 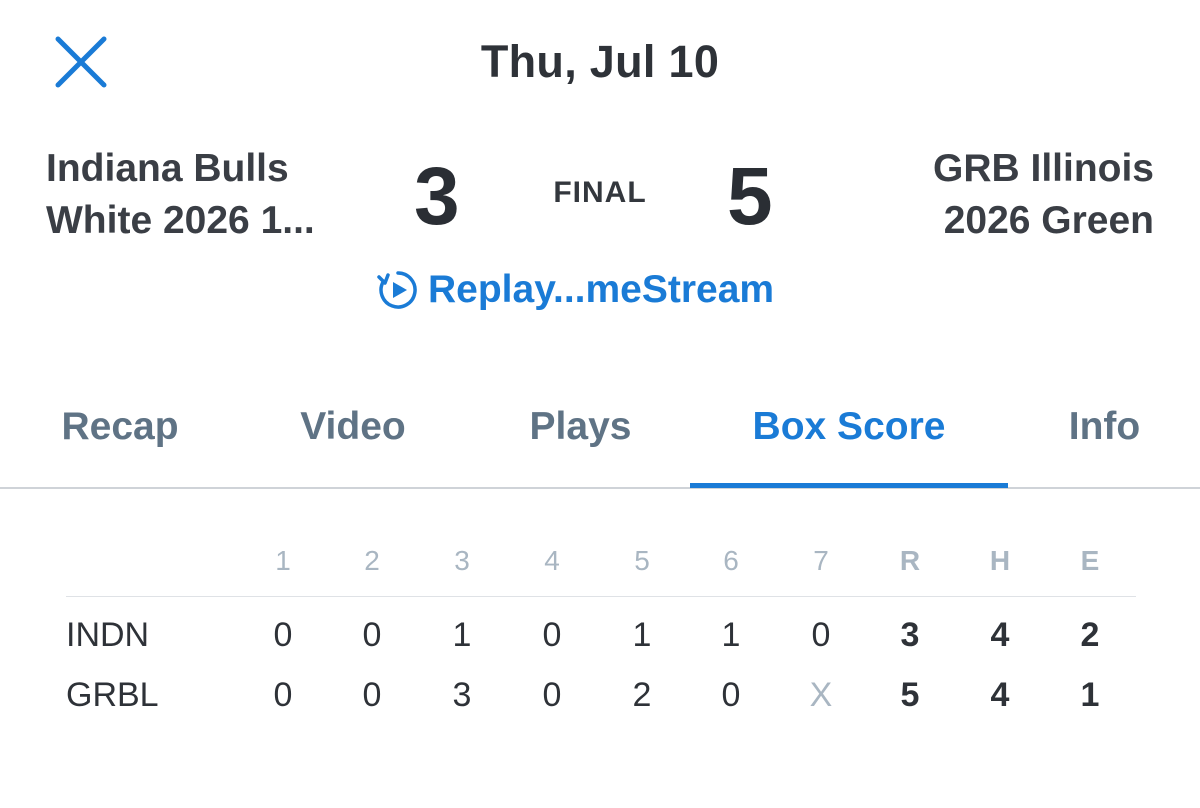 I want to click on errors-header: E, so click(x=1090, y=560).